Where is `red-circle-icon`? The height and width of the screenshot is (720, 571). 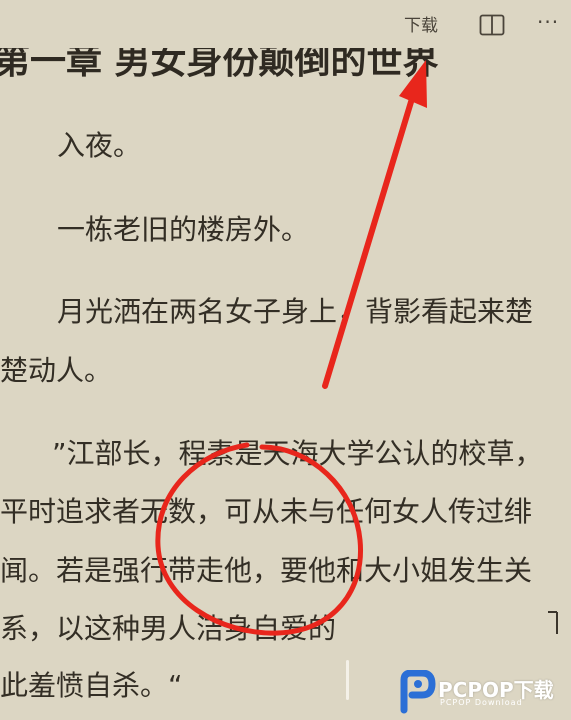
red-circle-icon is located at coordinates (259, 539).